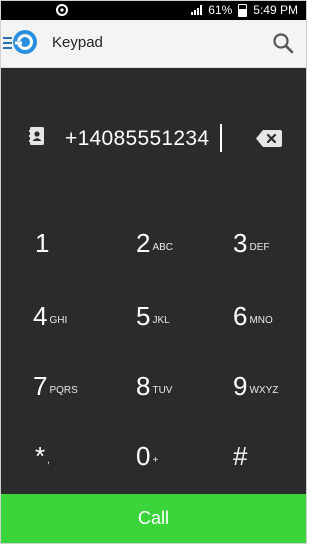  Describe the element at coordinates (259, 247) in the screenshot. I see `key-letters: DEF` at that location.